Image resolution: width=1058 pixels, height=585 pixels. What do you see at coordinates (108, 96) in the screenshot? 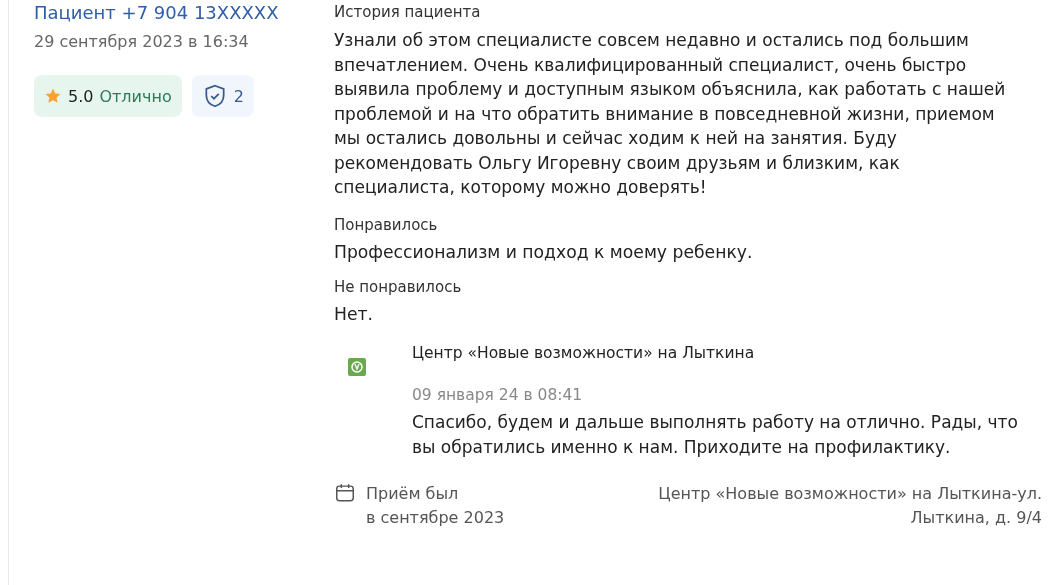
I see `rating-badge: 5.0 Отлично` at bounding box center [108, 96].